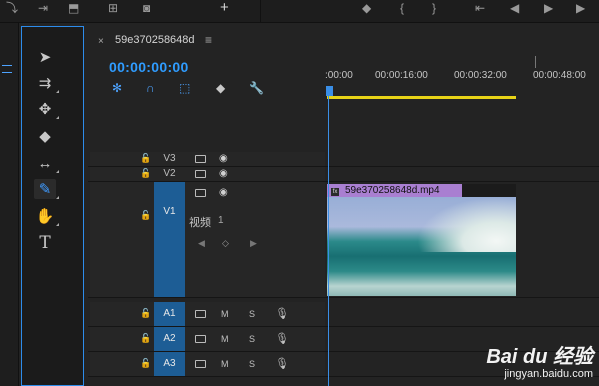 This screenshot has width=599, height=386. What do you see at coordinates (12, 8) in the screenshot?
I see `insert-icon: ⤵` at bounding box center [12, 8].